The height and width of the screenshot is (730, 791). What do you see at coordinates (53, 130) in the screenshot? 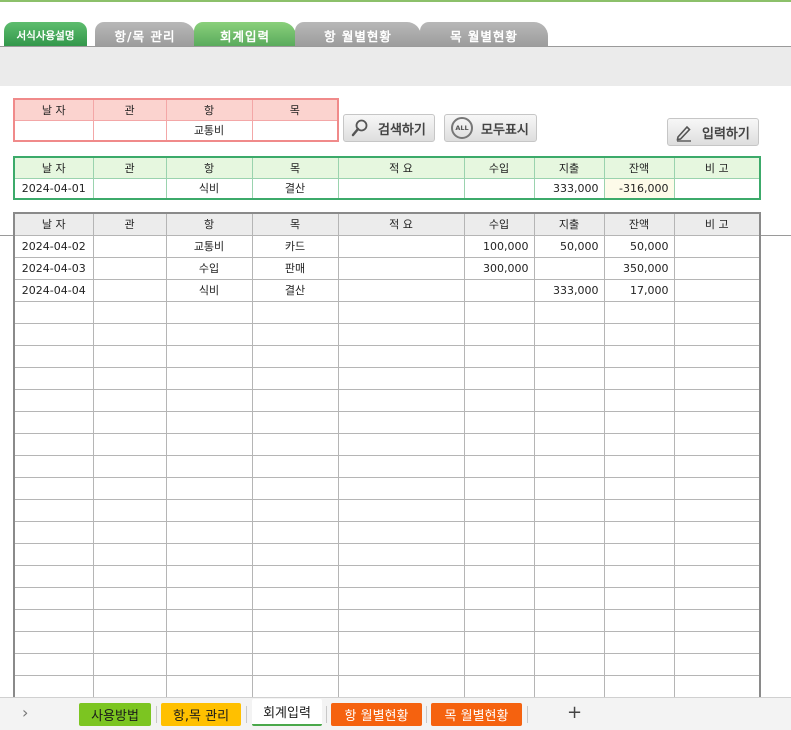
I see `search-date-cell` at bounding box center [53, 130].